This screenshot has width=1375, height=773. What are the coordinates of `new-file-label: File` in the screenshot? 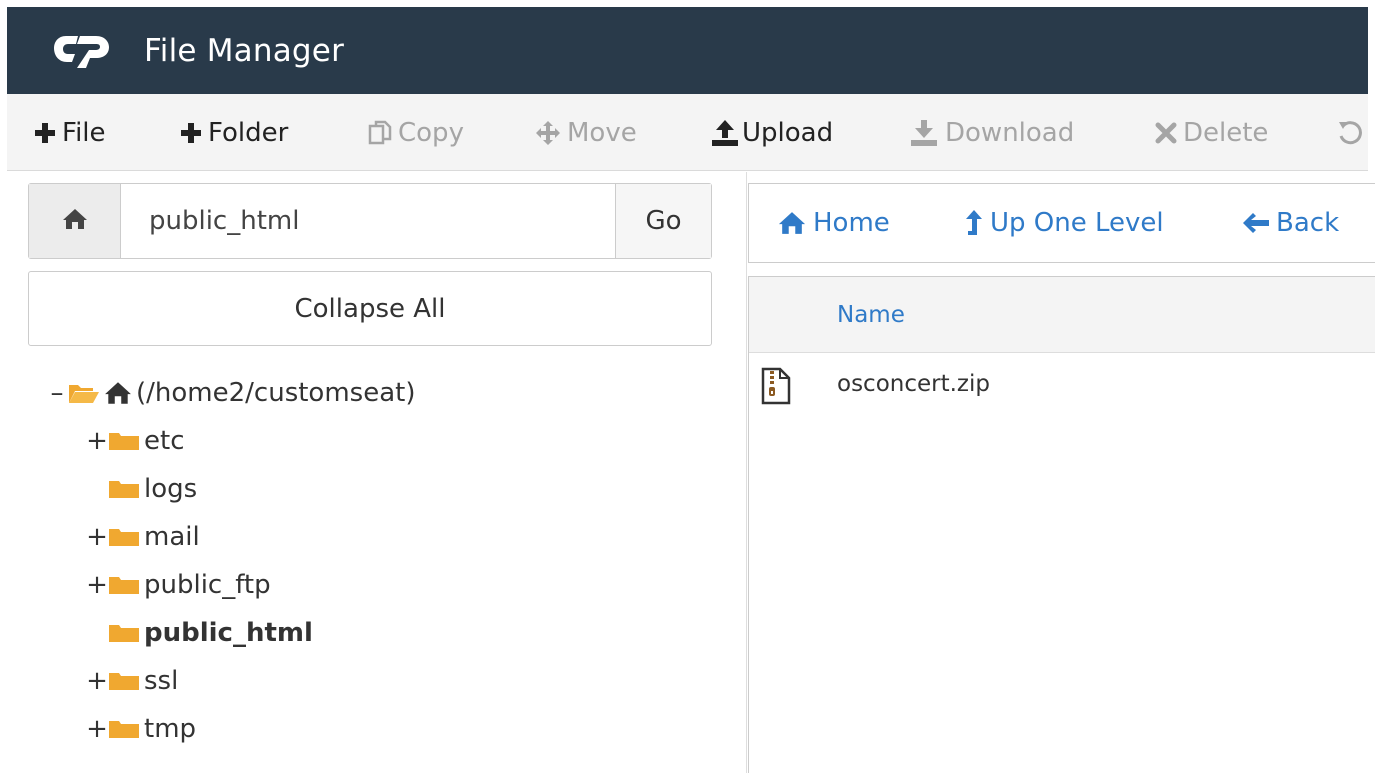 It's located at (84, 132).